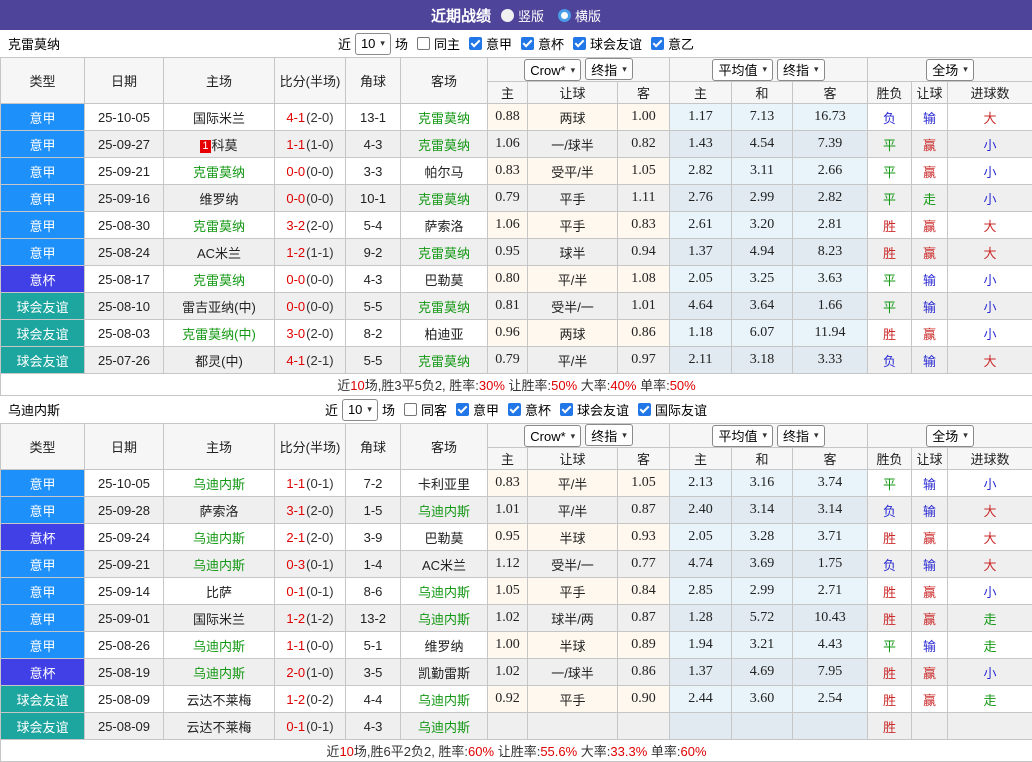  I want to click on home-team-link: 比萨, so click(219, 592).